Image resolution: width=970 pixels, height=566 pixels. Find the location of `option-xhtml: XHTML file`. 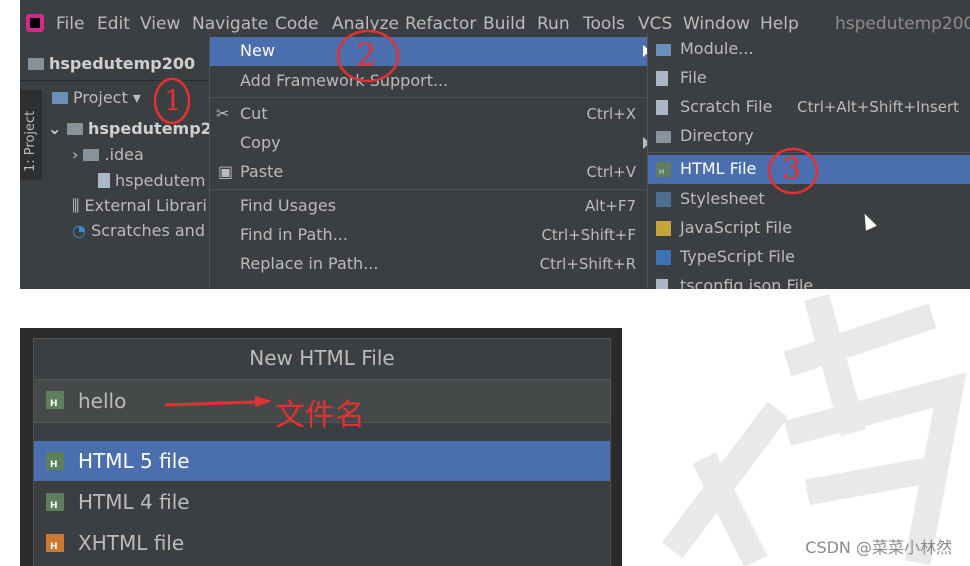

option-xhtml: XHTML file is located at coordinates (322, 543).